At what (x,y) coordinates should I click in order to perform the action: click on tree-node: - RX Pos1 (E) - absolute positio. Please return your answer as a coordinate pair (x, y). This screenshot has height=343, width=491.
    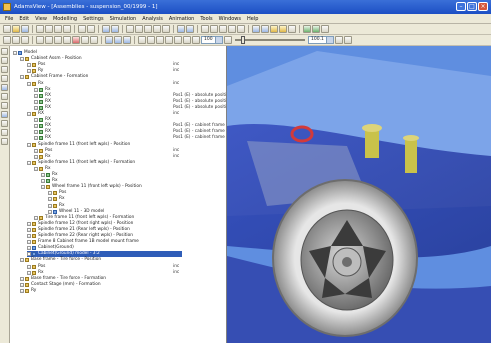
    Looking at the image, I should click on (130, 96).